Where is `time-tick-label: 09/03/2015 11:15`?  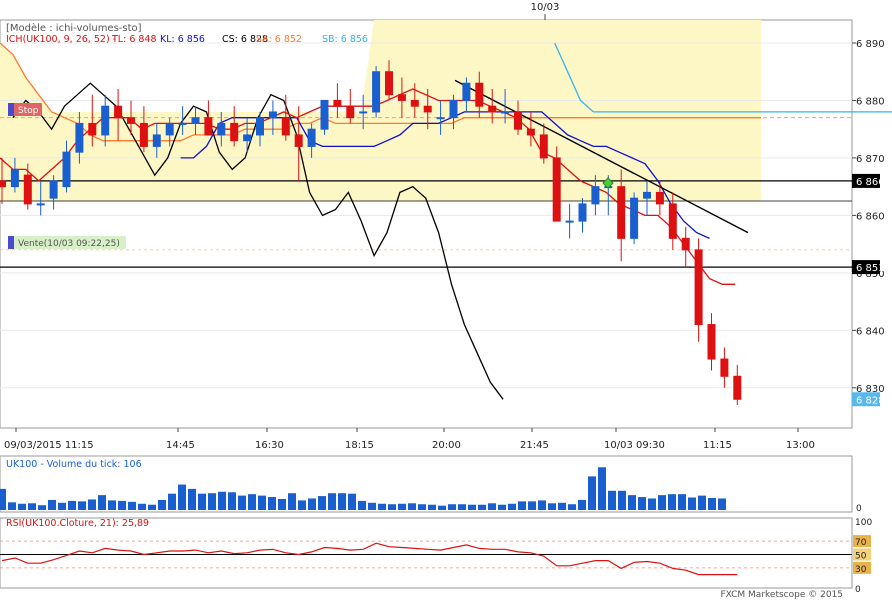 time-tick-label: 09/03/2015 11:15 is located at coordinates (49, 445).